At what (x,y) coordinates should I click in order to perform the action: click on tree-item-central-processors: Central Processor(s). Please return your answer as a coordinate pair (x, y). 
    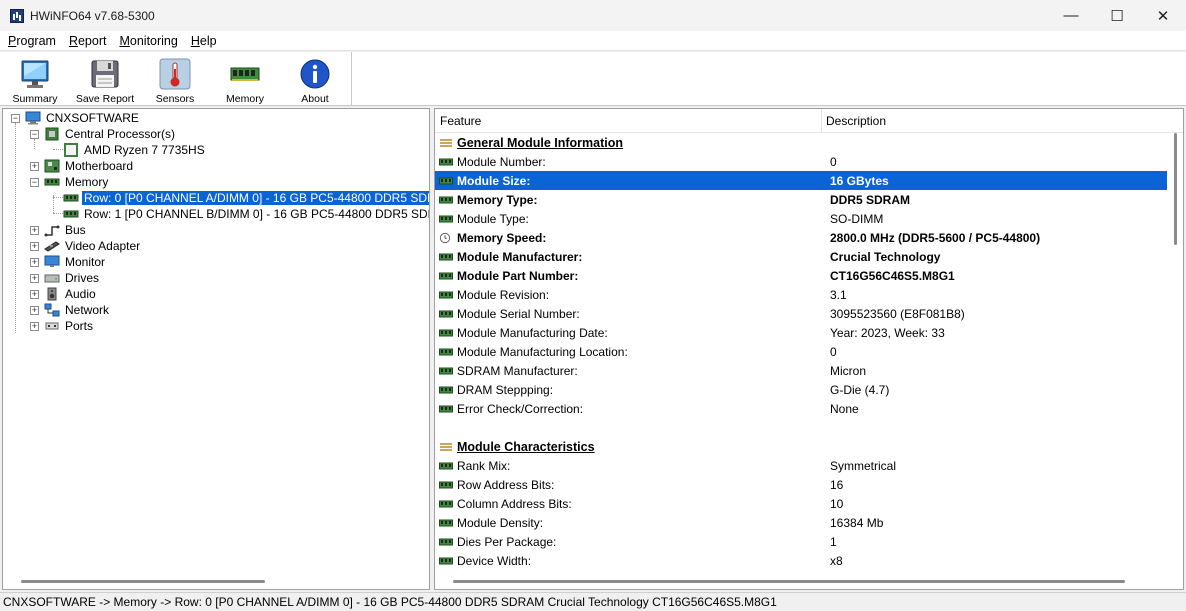
    Looking at the image, I should click on (110, 134).